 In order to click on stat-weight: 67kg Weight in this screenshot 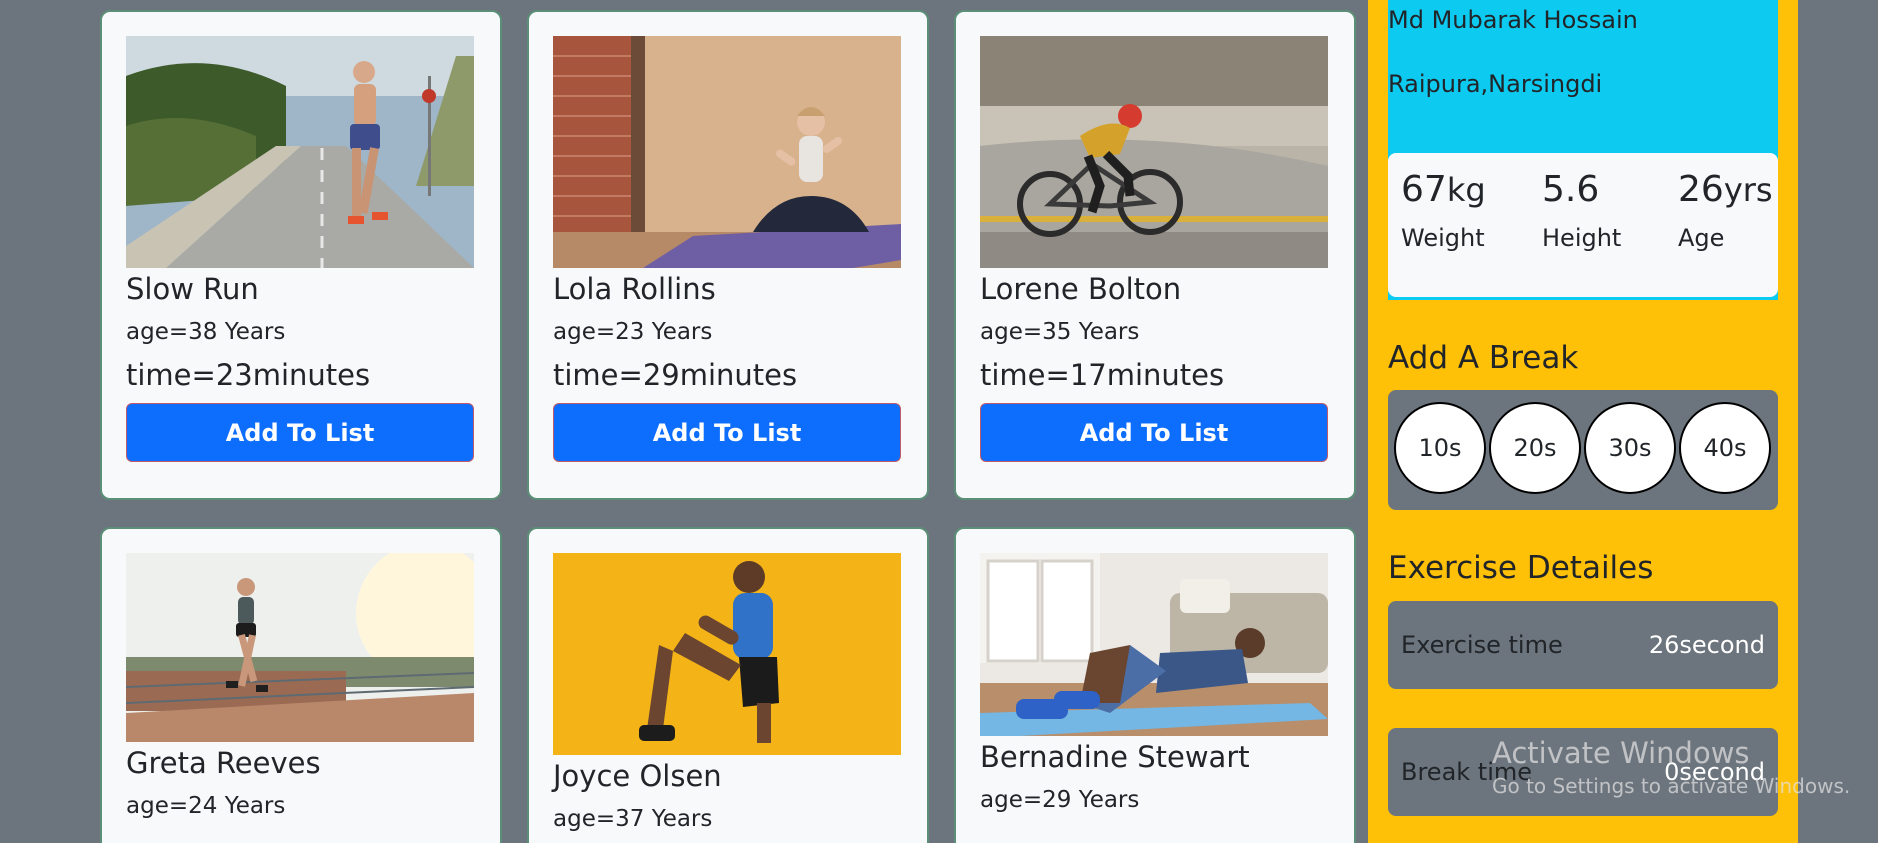, I will do `click(1443, 210)`.